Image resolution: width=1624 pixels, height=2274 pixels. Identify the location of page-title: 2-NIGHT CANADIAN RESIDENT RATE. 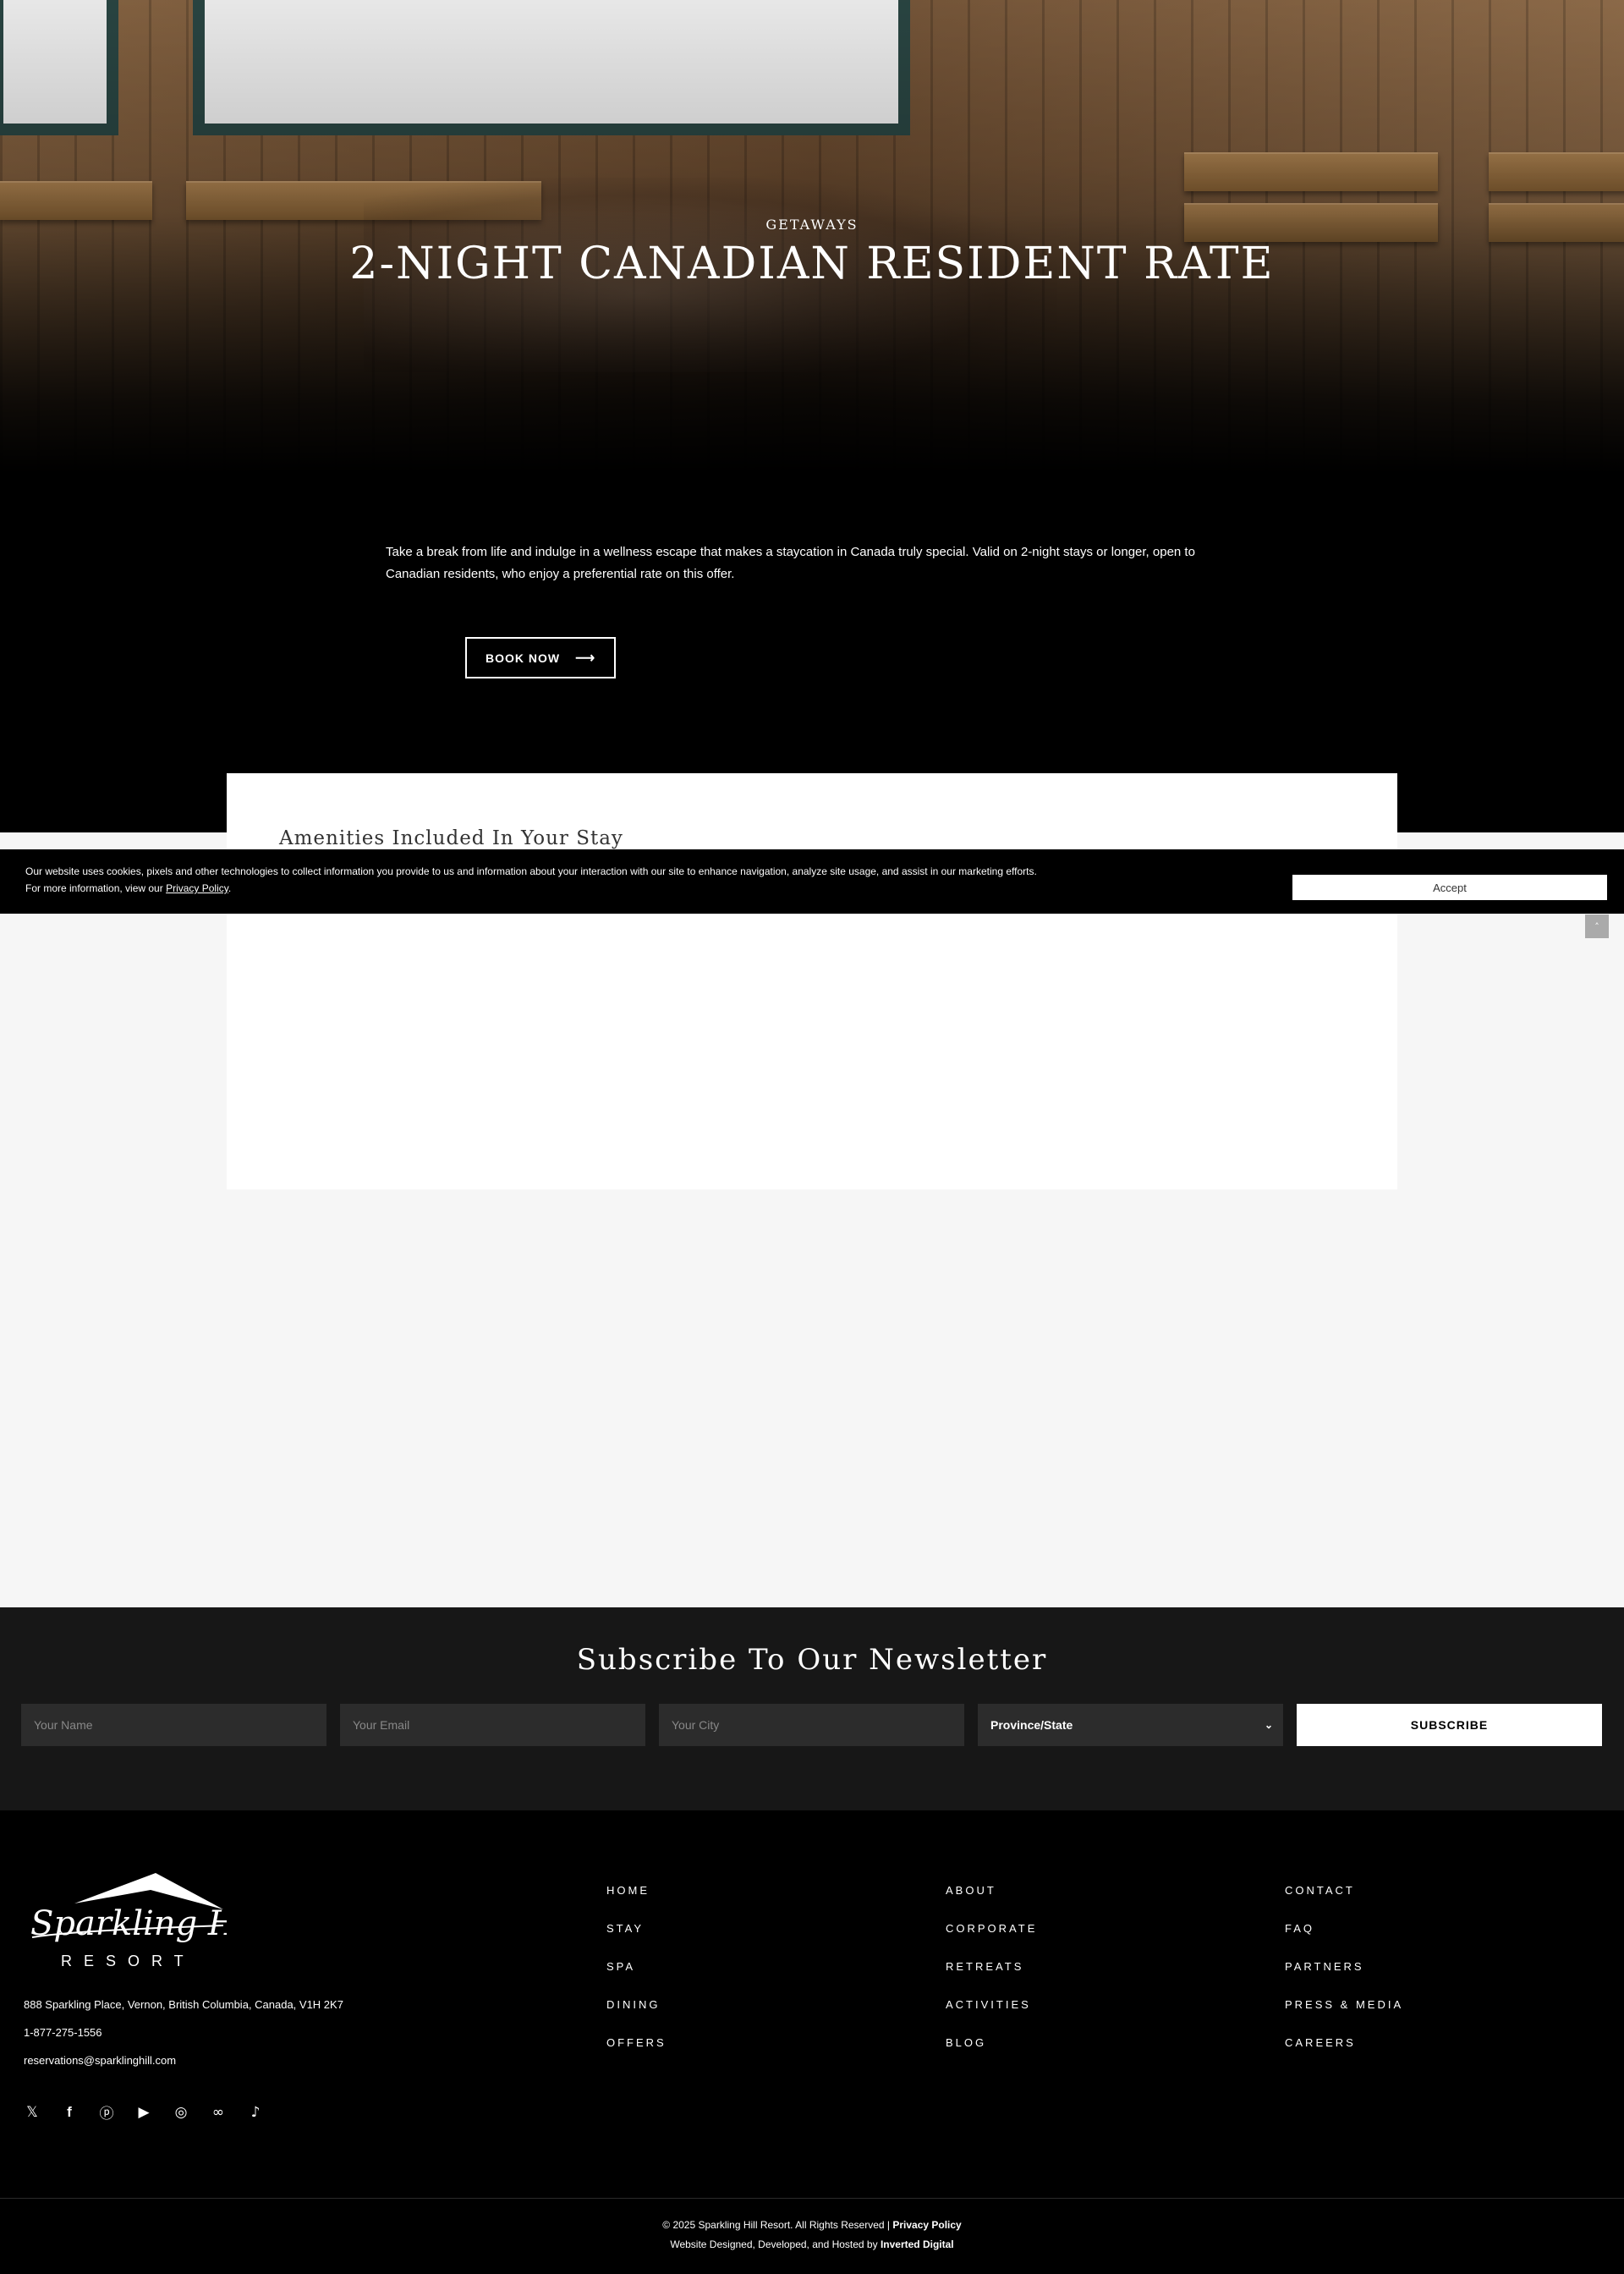
(812, 264).